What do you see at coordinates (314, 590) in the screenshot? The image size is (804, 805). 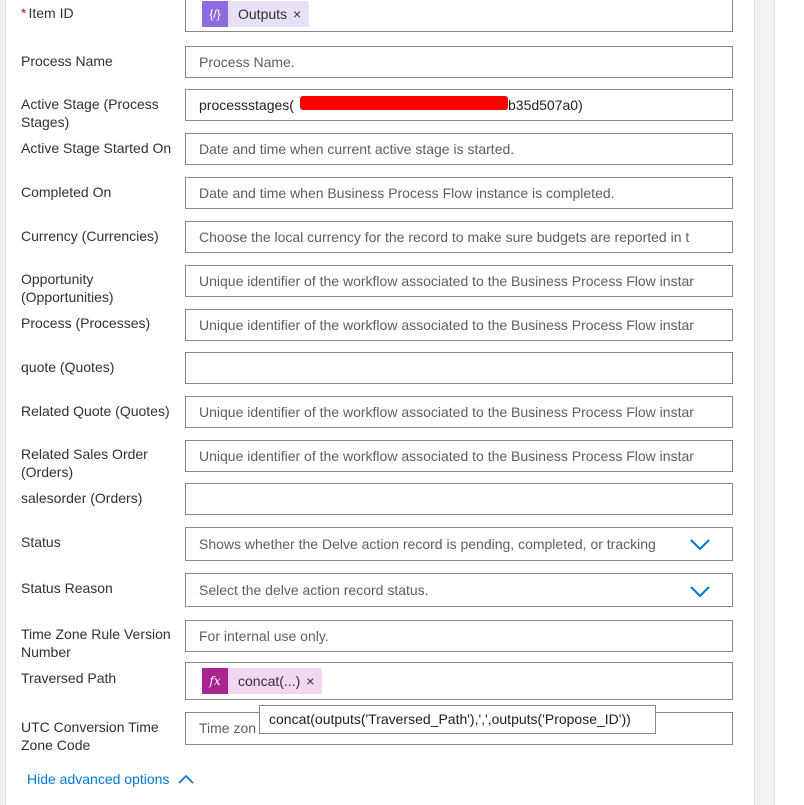 I see `placeholder: Select the delve action record status.` at bounding box center [314, 590].